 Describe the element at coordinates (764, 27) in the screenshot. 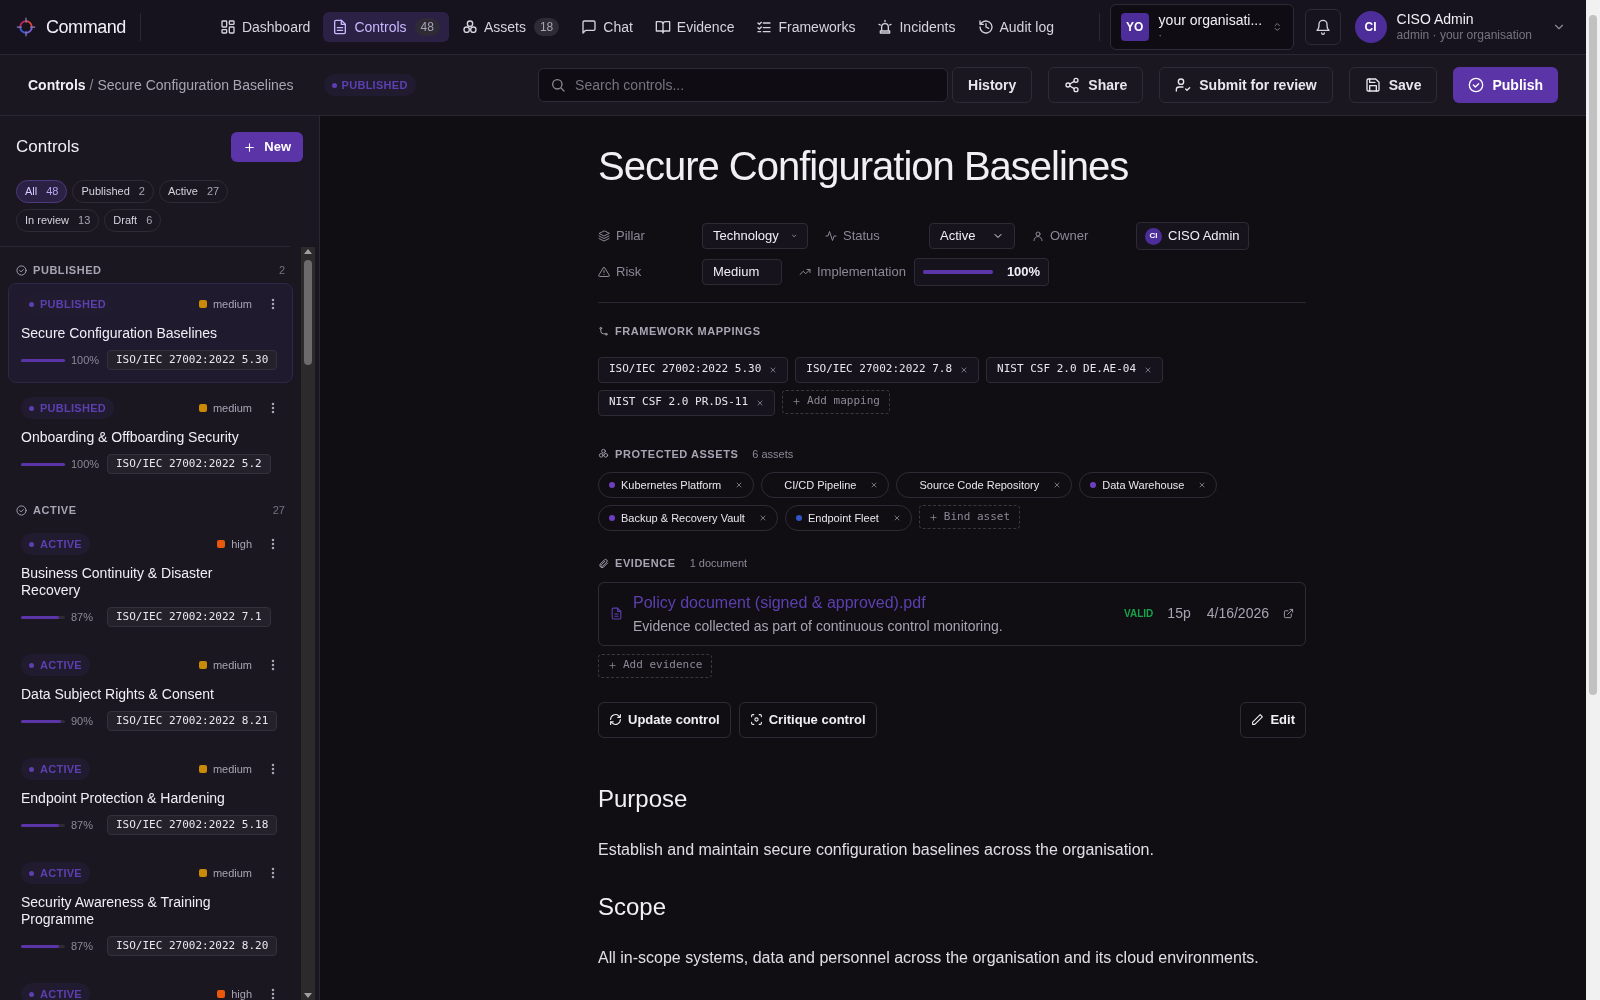

I see `checklist-icon` at that location.